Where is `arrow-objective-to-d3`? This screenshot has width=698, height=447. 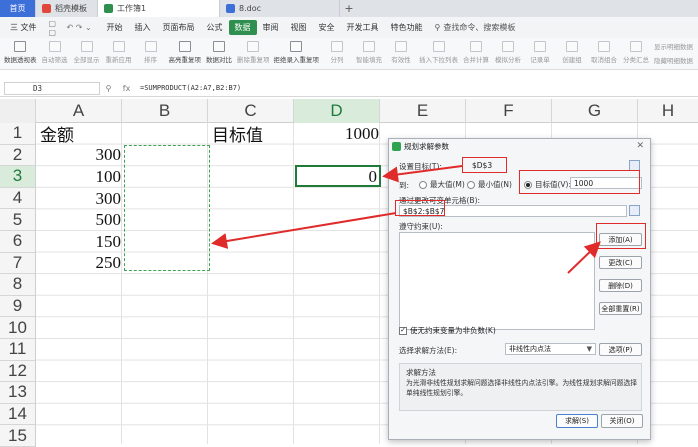 arrow-objective-to-d3 is located at coordinates (422, 174).